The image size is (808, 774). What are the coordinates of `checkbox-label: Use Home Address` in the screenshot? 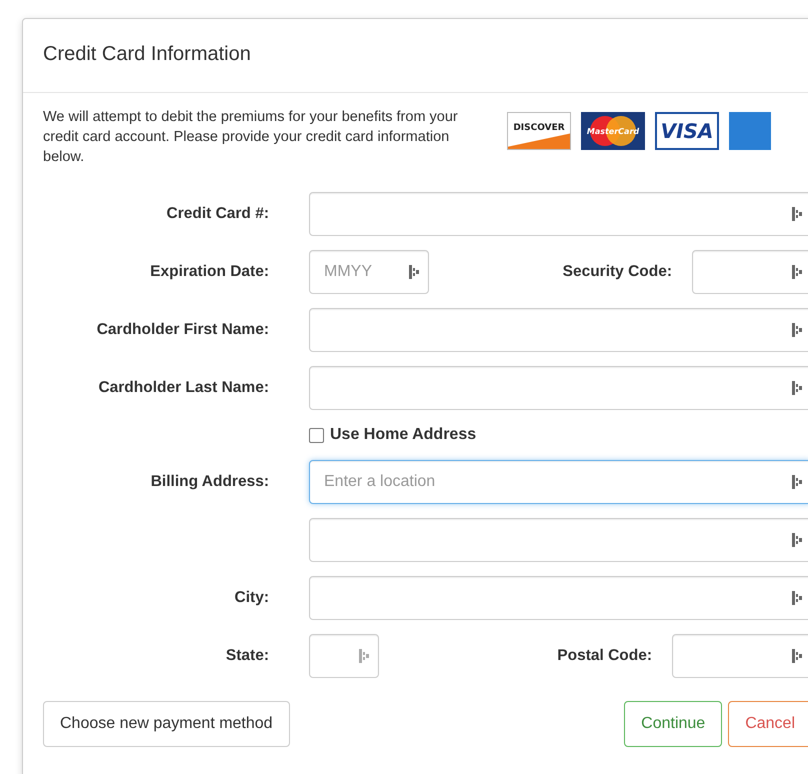 It's located at (403, 435).